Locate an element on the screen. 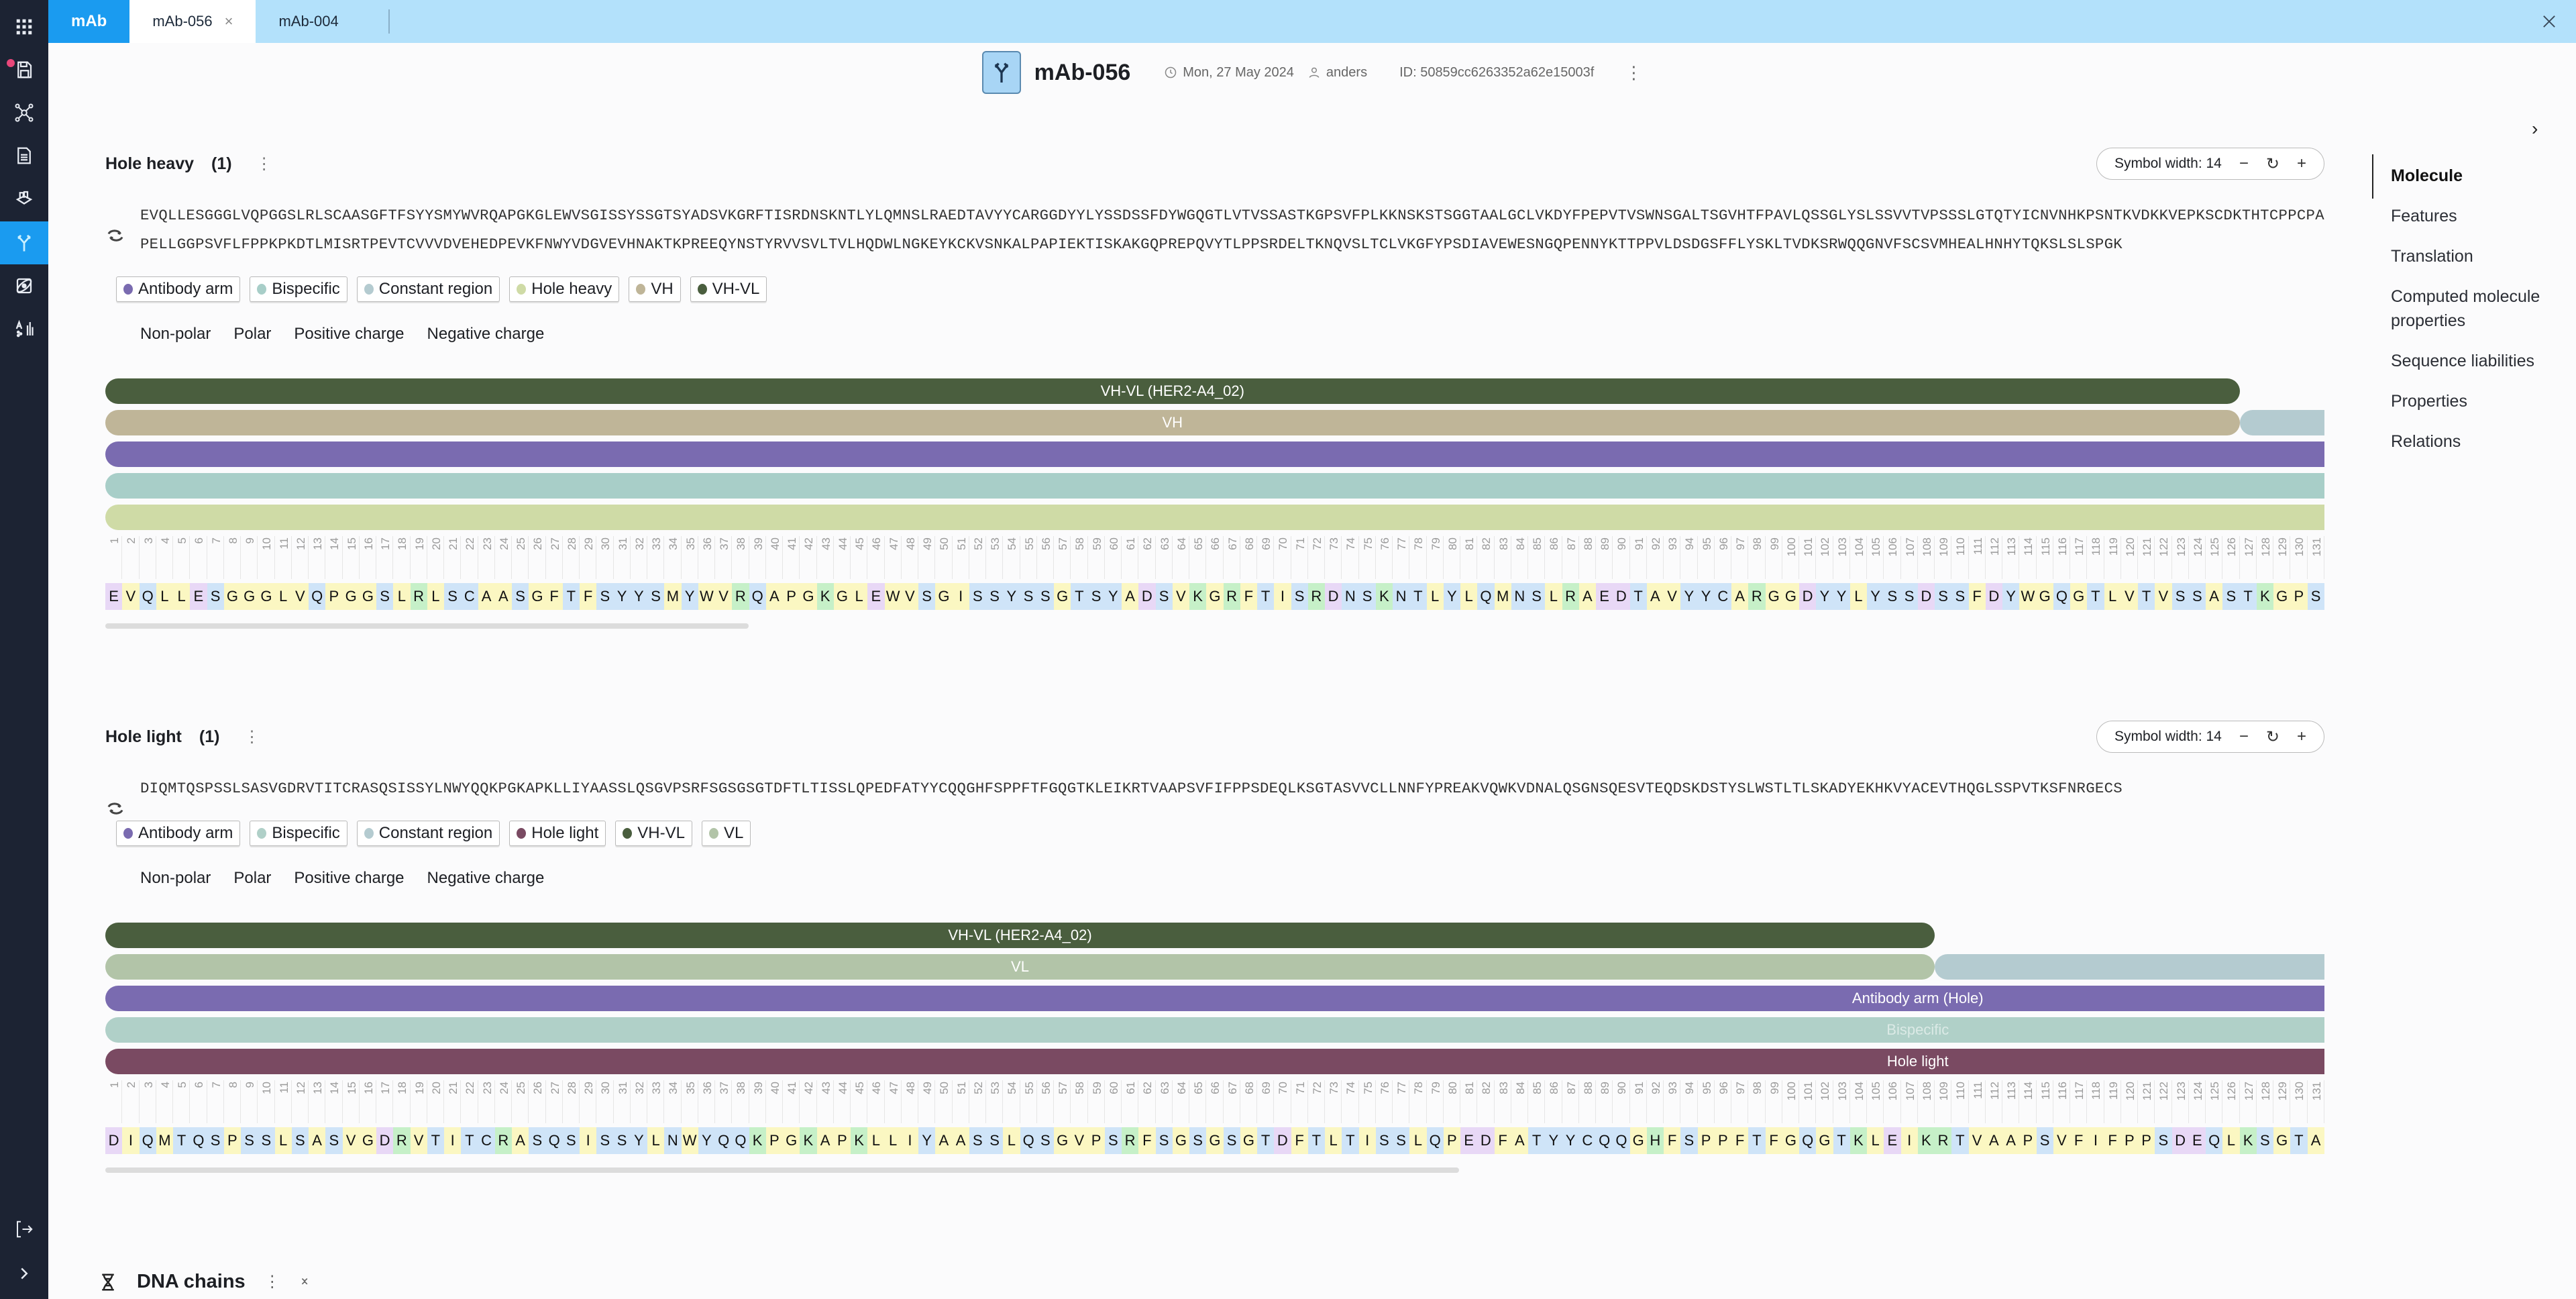  expand-collapse-toggle: ⌄ ⌃ is located at coordinates (305, 1282).